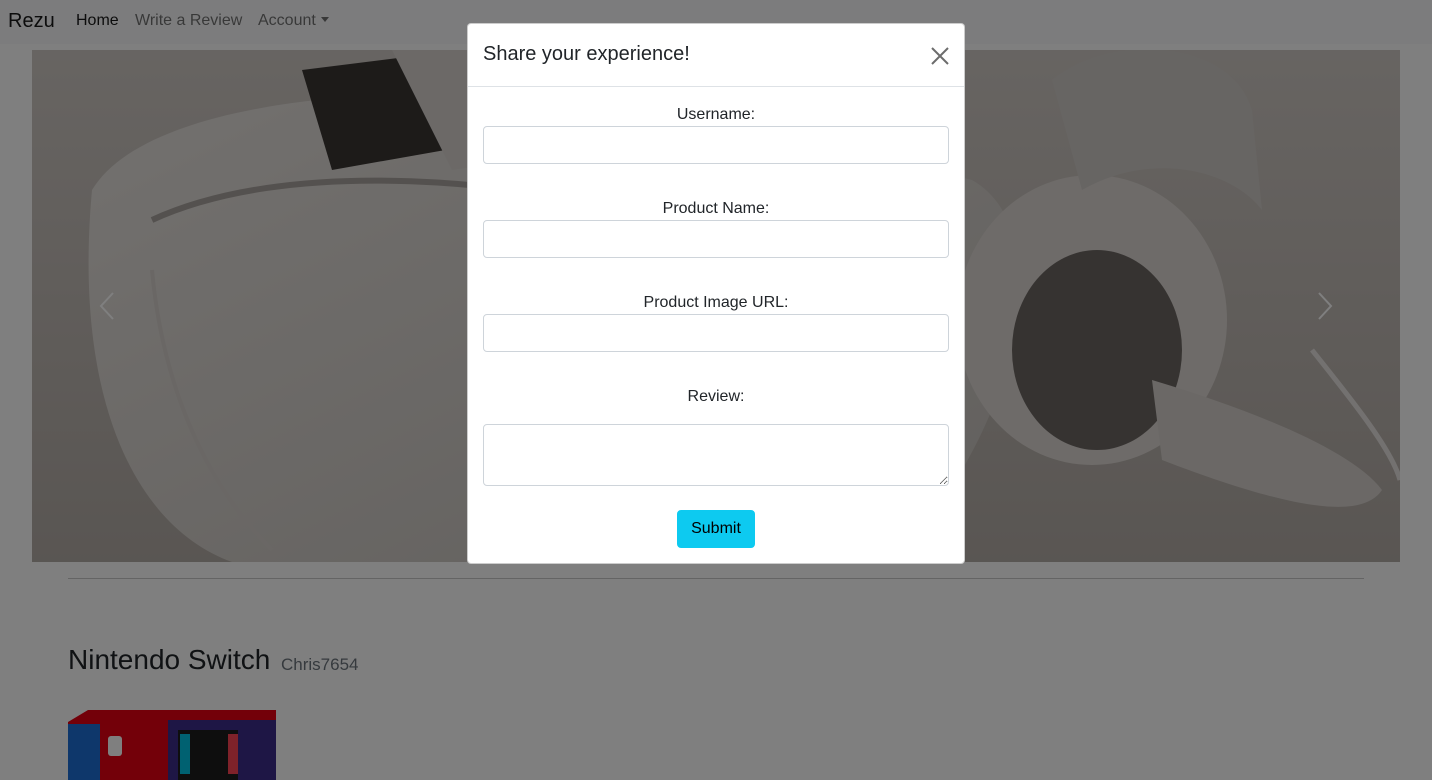 The image size is (1432, 780). I want to click on username-input, so click(716, 145).